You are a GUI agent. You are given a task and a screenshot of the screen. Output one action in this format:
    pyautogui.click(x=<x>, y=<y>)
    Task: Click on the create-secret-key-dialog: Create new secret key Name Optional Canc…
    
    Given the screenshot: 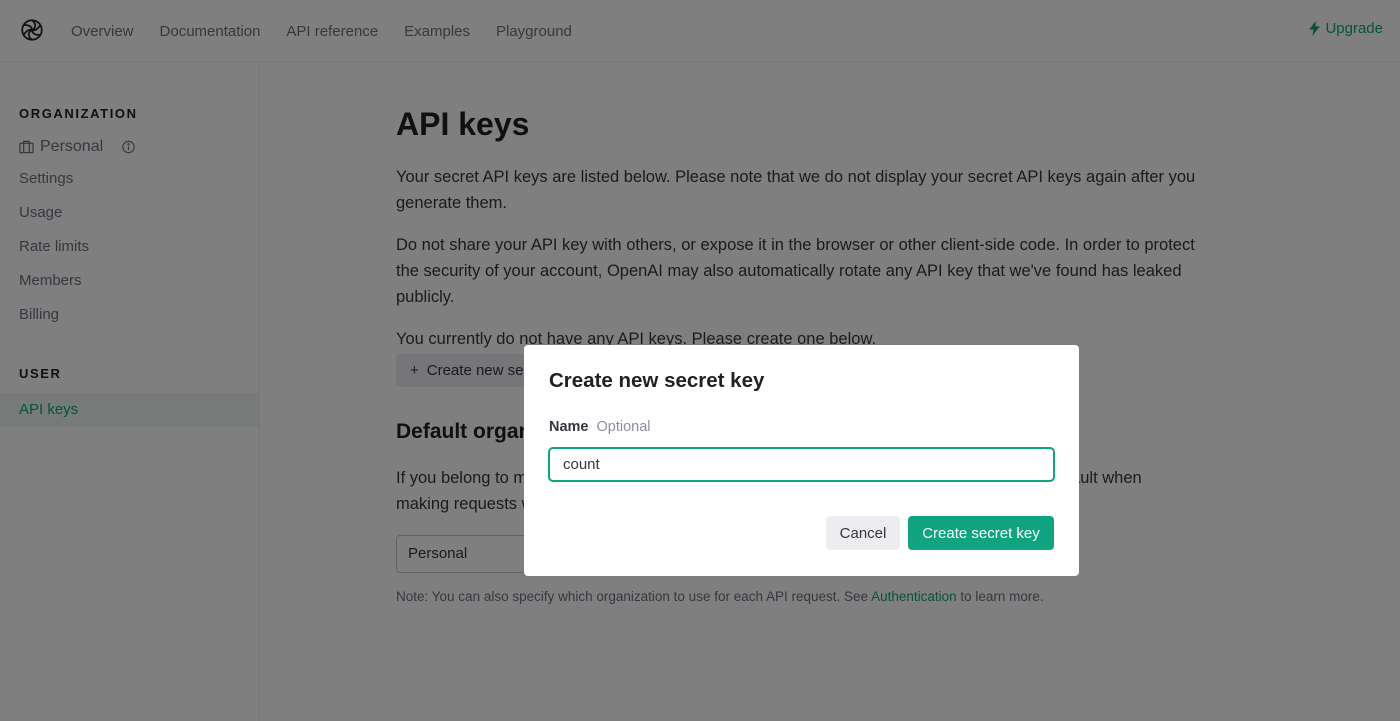 What is the action you would take?
    pyautogui.click(x=801, y=460)
    